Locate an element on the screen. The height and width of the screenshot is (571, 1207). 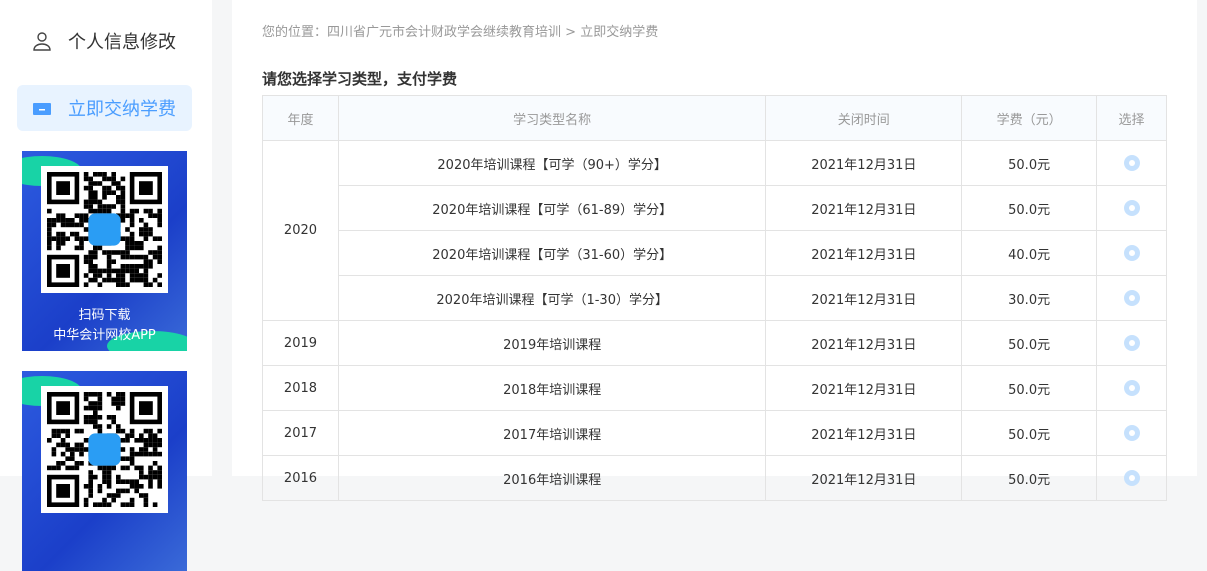
year-cell: 2017 is located at coordinates (300, 433).